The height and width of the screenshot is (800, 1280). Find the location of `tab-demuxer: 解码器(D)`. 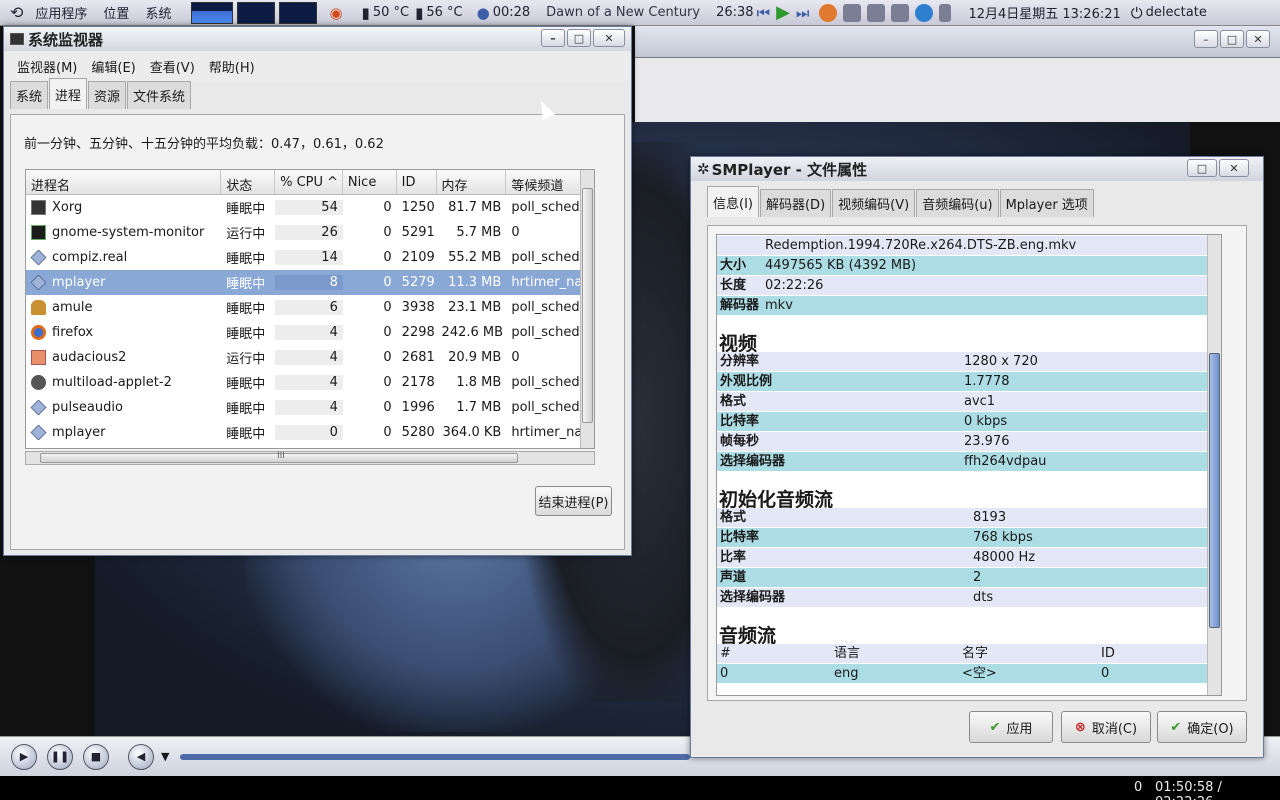

tab-demuxer: 解码器(D) is located at coordinates (795, 203).